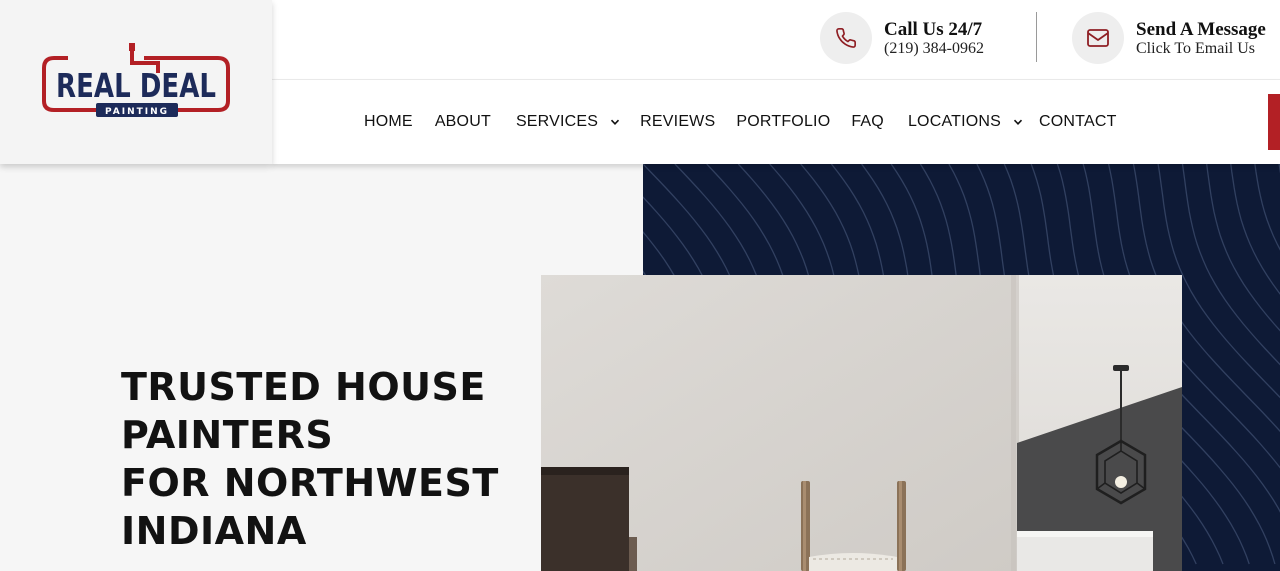 This screenshot has width=1280, height=571. I want to click on nav-services: SERVICES, so click(568, 122).